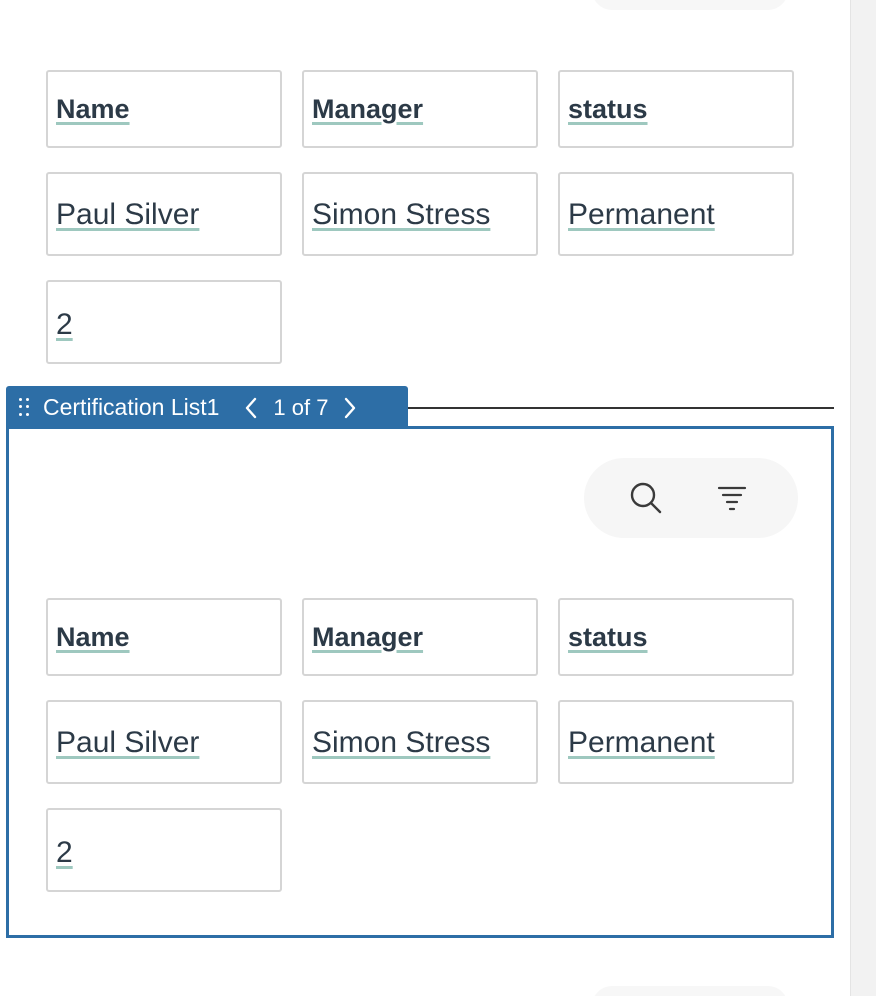 The height and width of the screenshot is (996, 876). I want to click on component-tab: Certification List1 1 of 7, so click(207, 407).